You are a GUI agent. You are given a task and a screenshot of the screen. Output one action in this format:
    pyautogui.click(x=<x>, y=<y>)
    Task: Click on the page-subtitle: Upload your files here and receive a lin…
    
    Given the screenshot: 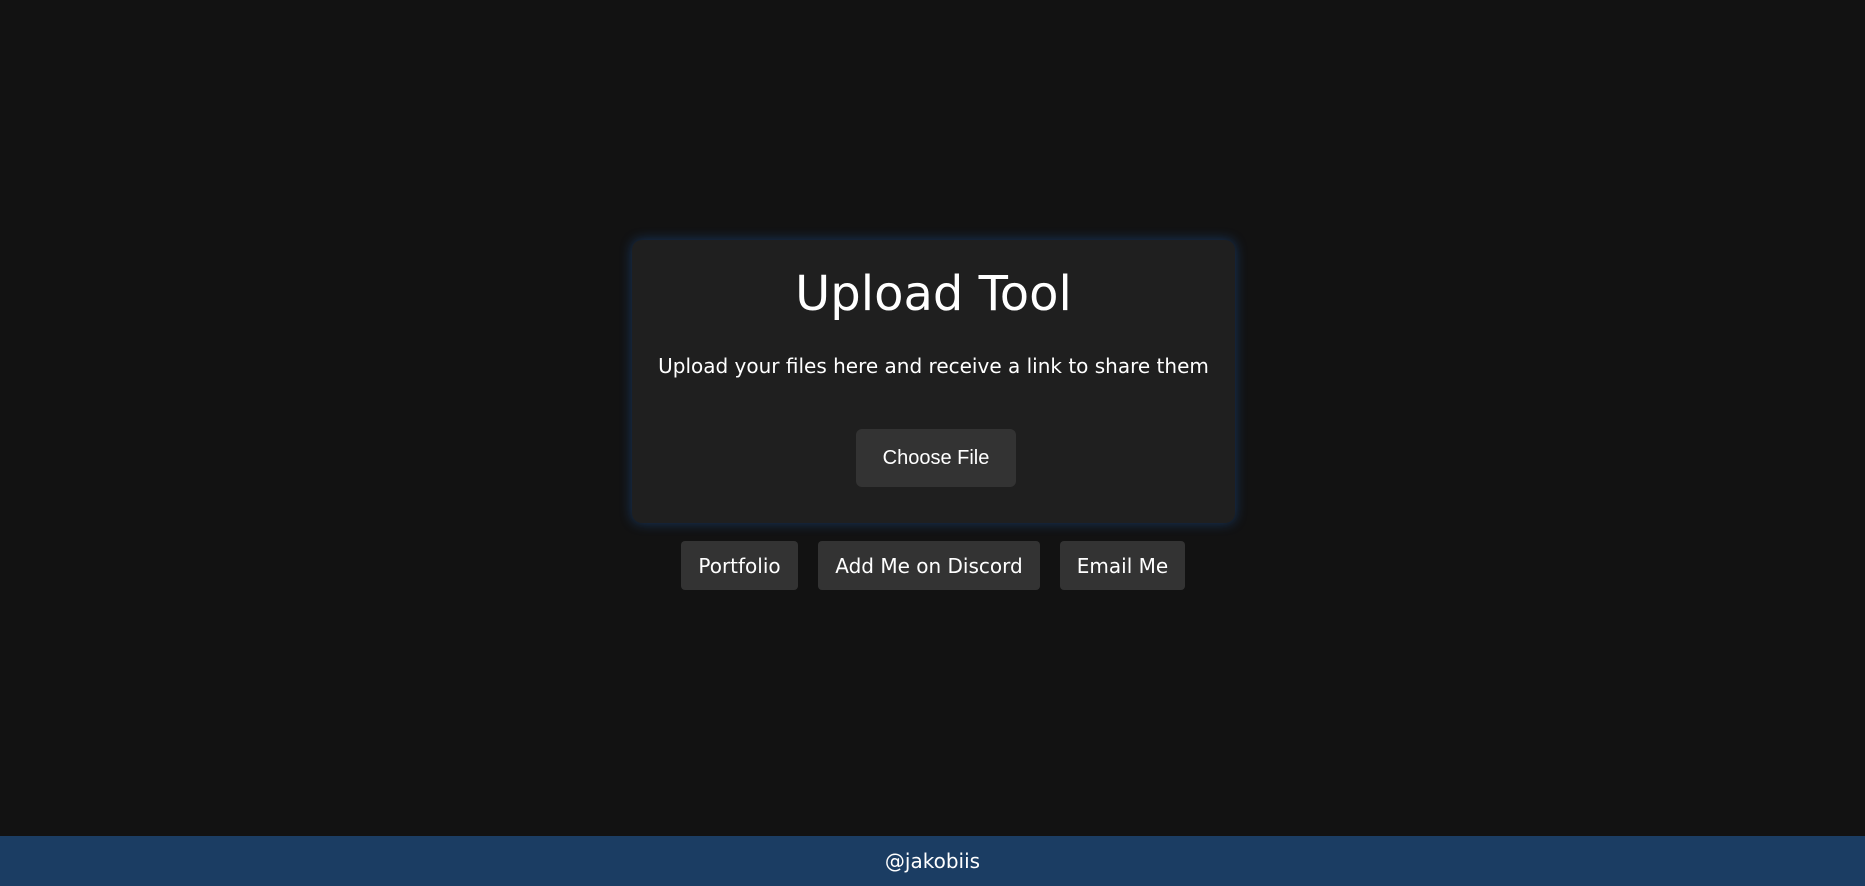 What is the action you would take?
    pyautogui.click(x=933, y=366)
    